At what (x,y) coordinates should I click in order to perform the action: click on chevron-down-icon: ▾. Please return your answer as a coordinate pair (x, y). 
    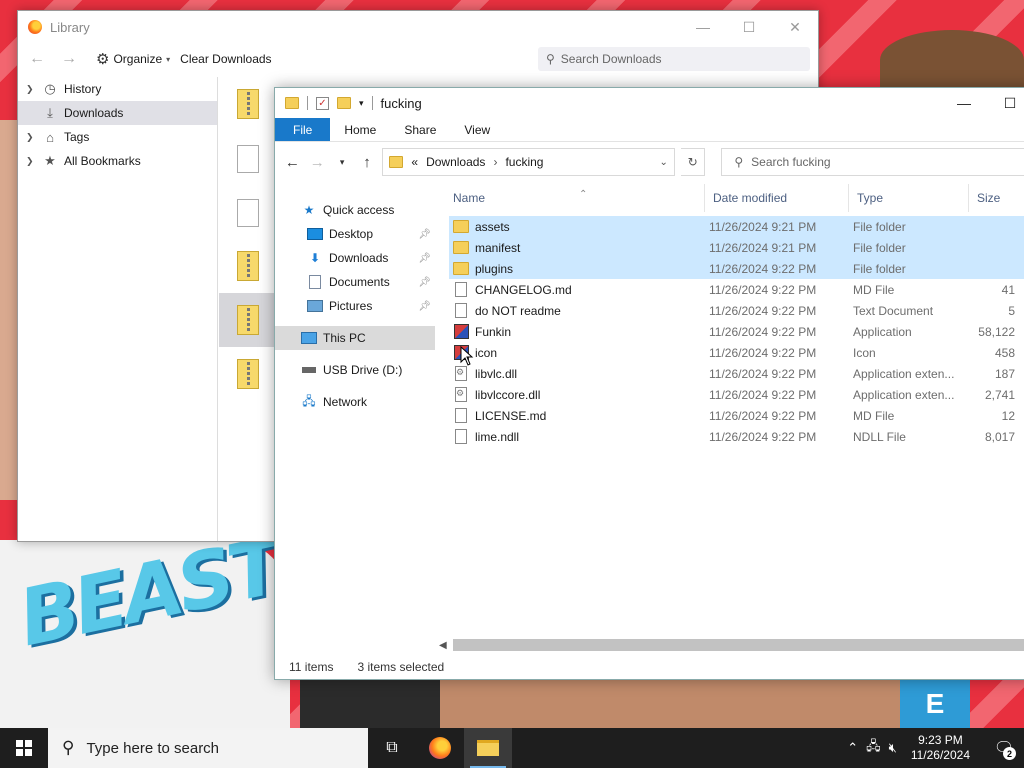
    Looking at the image, I should click on (361, 103).